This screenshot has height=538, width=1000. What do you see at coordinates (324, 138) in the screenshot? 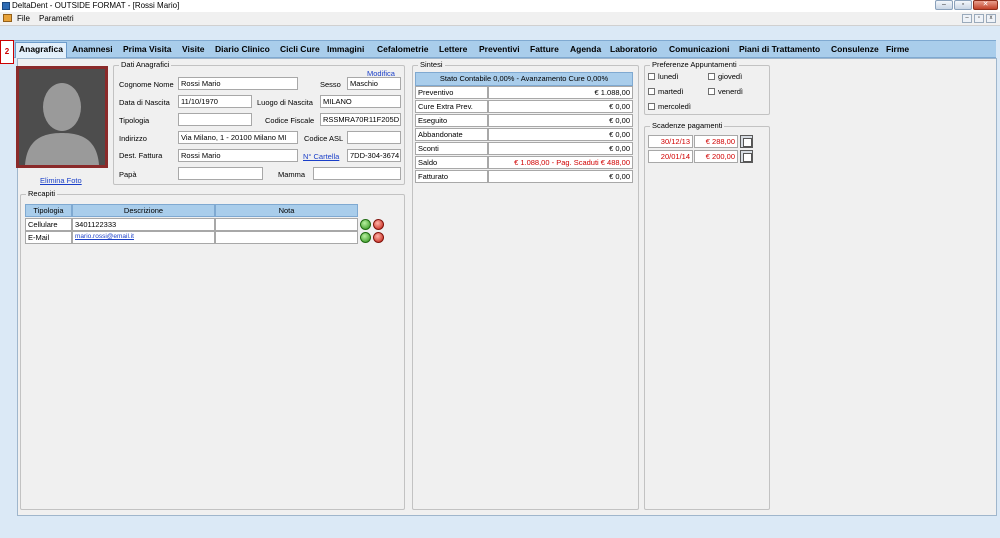
I see `asl-code-label: Codice ASL` at bounding box center [324, 138].